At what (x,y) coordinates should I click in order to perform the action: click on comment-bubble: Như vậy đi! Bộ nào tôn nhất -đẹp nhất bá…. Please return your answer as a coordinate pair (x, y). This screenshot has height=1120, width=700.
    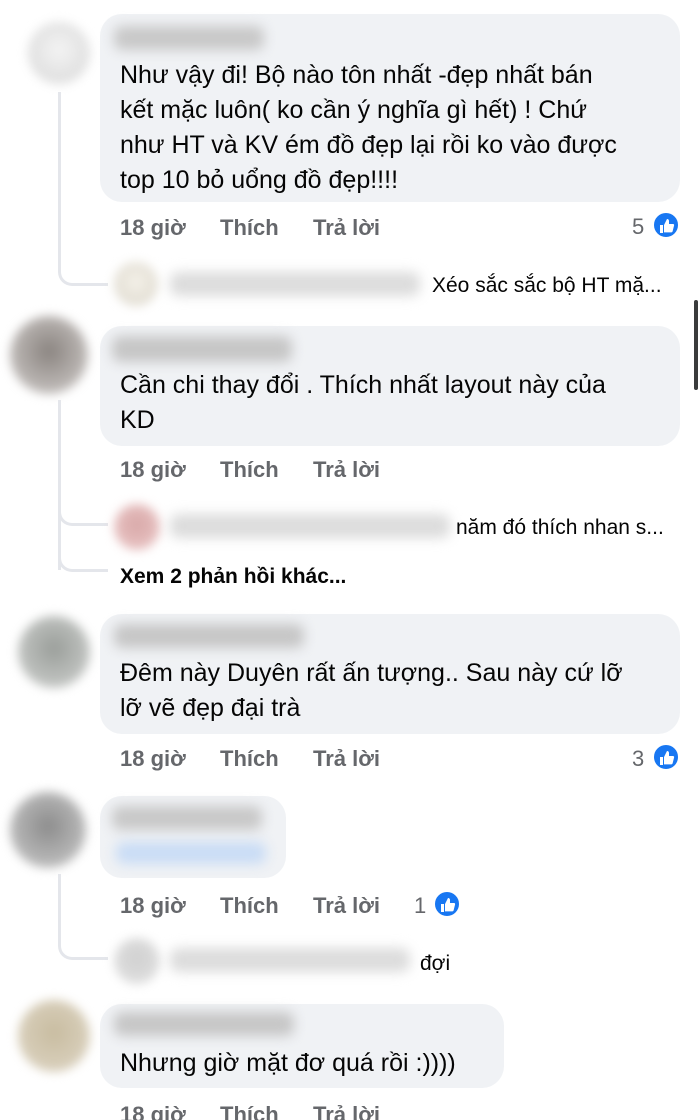
    Looking at the image, I should click on (390, 108).